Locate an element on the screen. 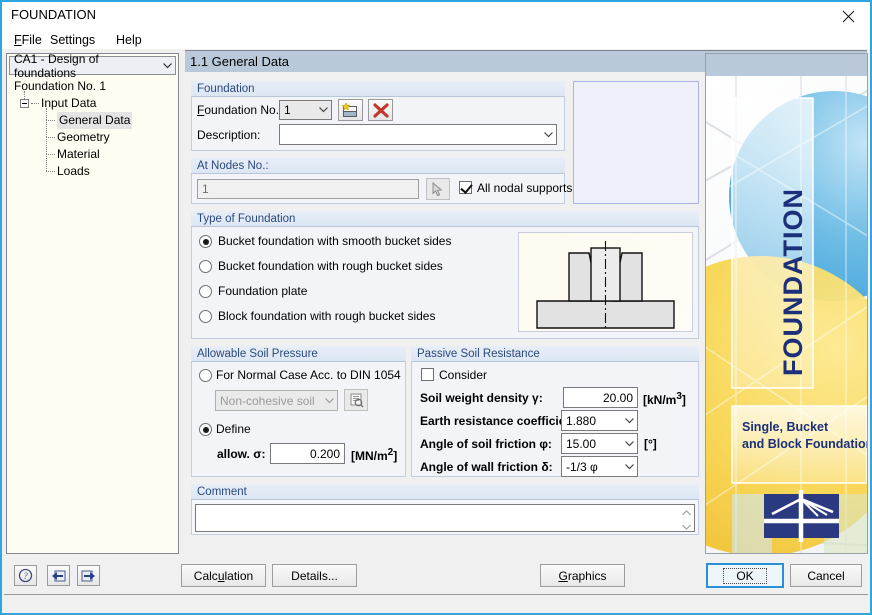  foundation-preview-panel is located at coordinates (636, 142).